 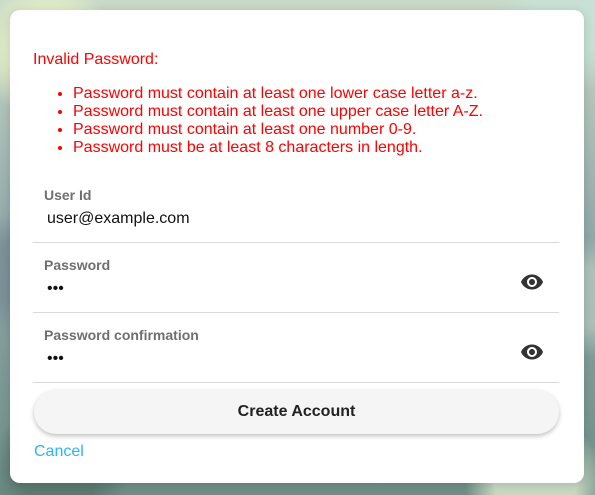 I want to click on password-confirmation-field: Password confirmation •••, so click(x=296, y=347).